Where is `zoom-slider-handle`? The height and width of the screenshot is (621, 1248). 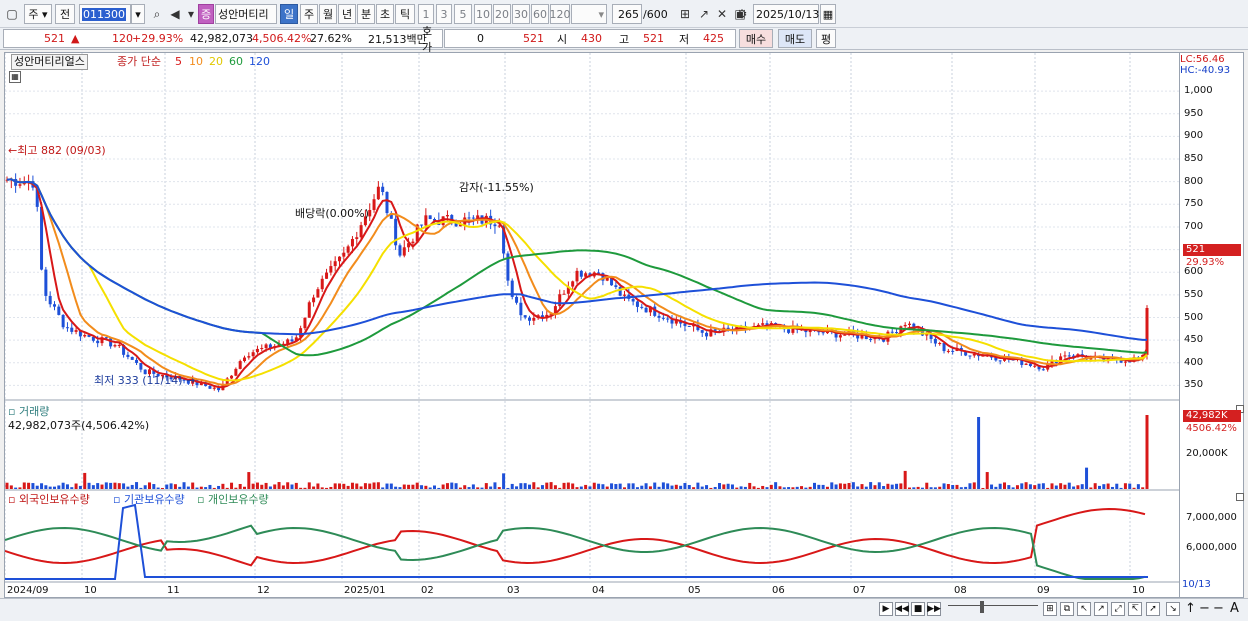 zoom-slider-handle is located at coordinates (982, 607).